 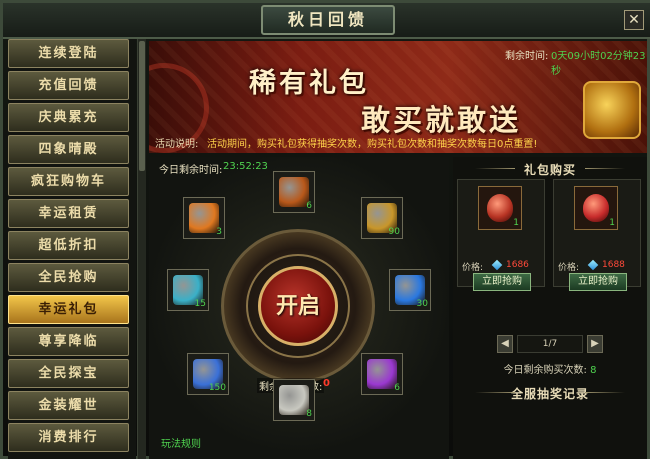 What do you see at coordinates (217, 388) in the screenshot?
I see `prize-count: 150` at bounding box center [217, 388].